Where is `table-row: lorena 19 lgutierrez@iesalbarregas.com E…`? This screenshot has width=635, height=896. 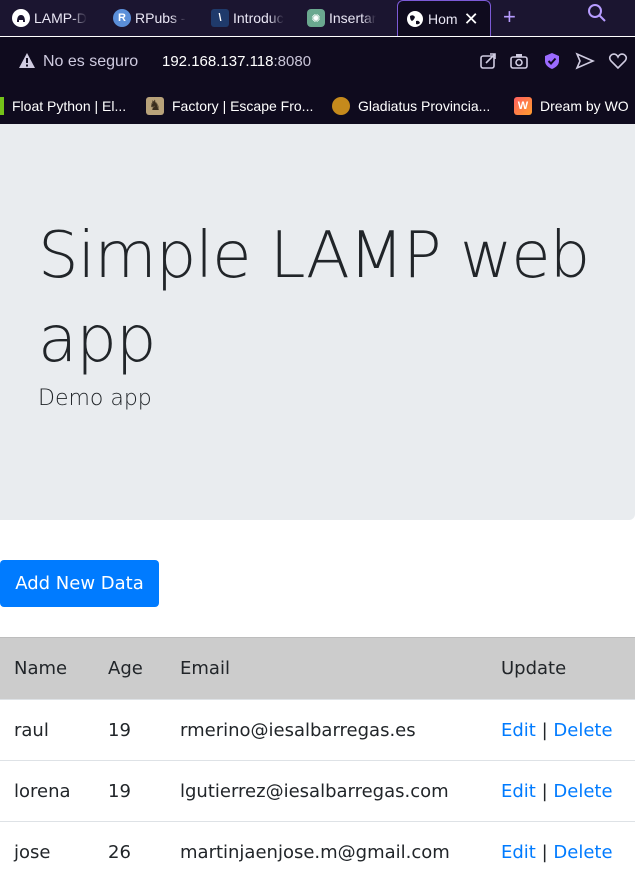
table-row: lorena 19 lgutierrez@iesalbarregas.com E… is located at coordinates (317, 791).